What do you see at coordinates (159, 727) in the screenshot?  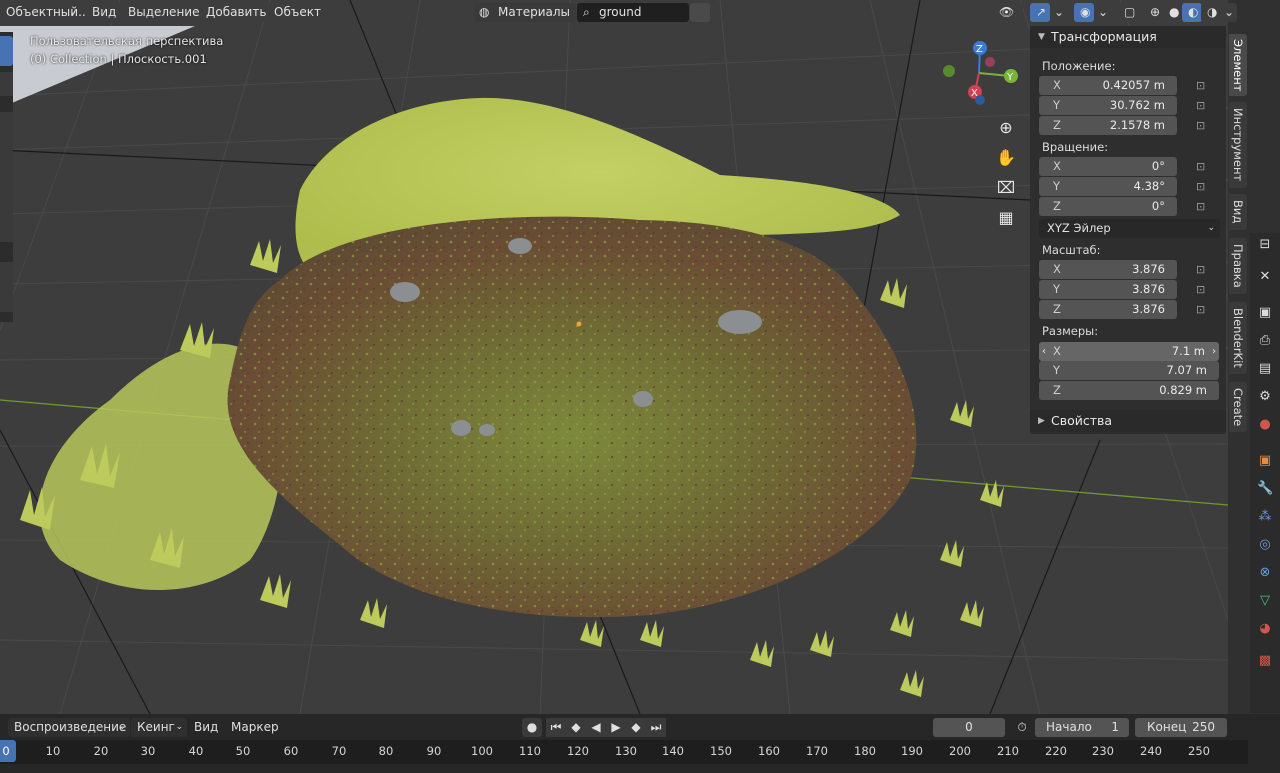 I see `keying-menu: Кеинг ⌄` at bounding box center [159, 727].